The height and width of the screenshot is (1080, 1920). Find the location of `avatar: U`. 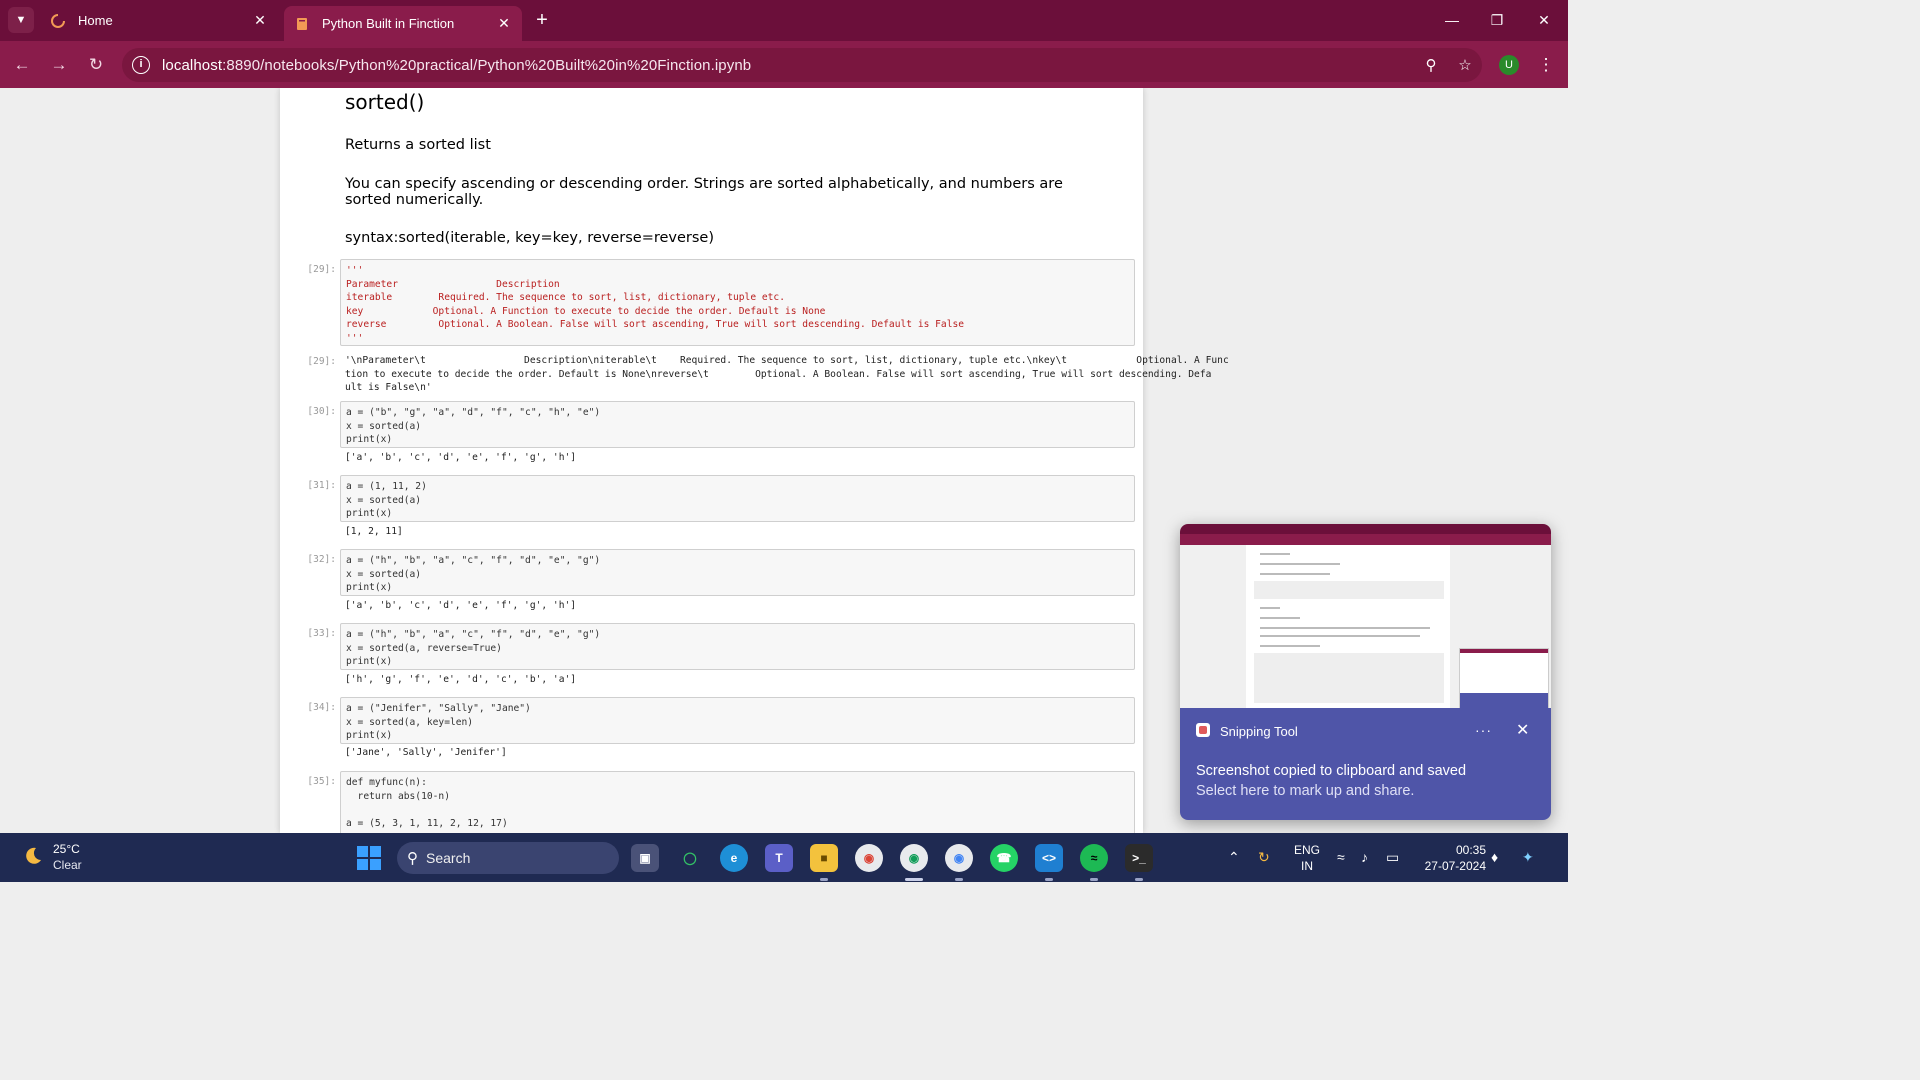

avatar: U is located at coordinates (1509, 65).